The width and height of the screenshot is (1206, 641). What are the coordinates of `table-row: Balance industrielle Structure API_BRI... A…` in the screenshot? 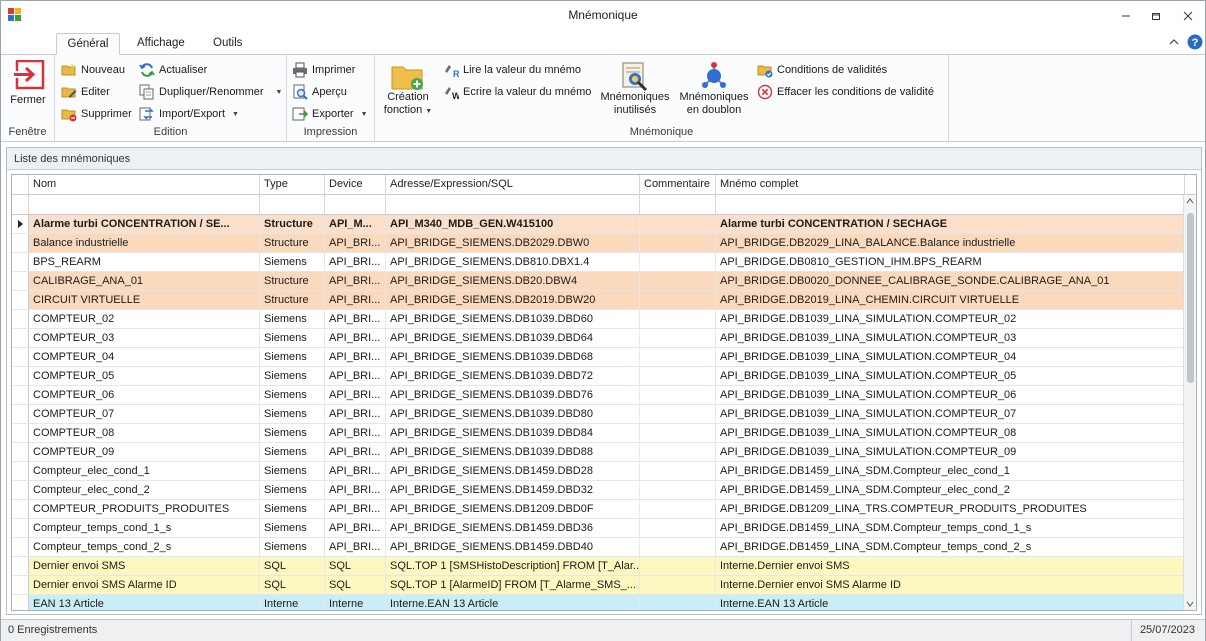 It's located at (598, 243).